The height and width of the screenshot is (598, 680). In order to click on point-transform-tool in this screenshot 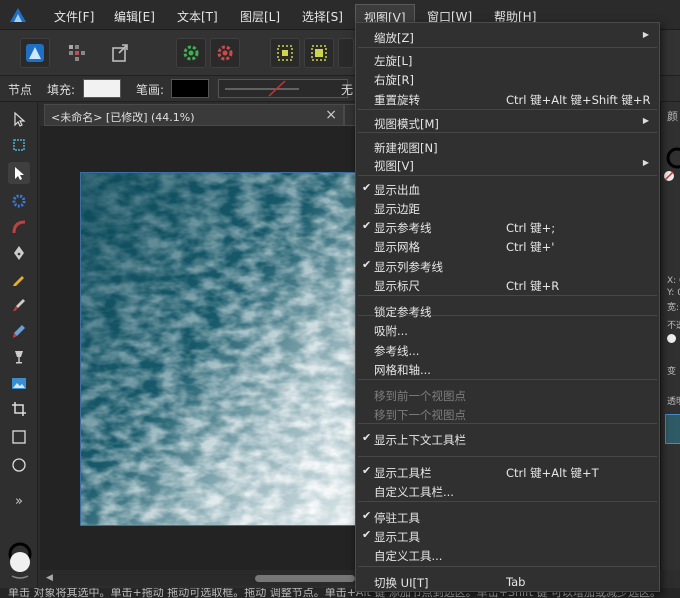, I will do `click(19, 201)`.